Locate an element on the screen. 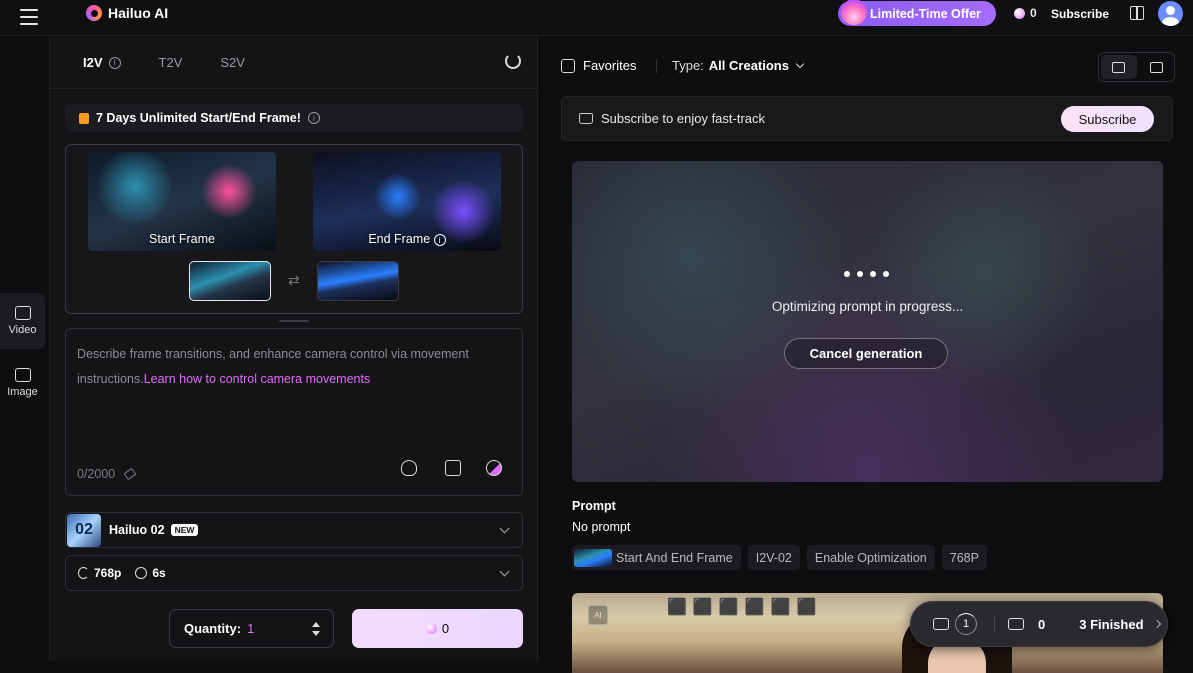  gem-icon is located at coordinates (1019, 13).